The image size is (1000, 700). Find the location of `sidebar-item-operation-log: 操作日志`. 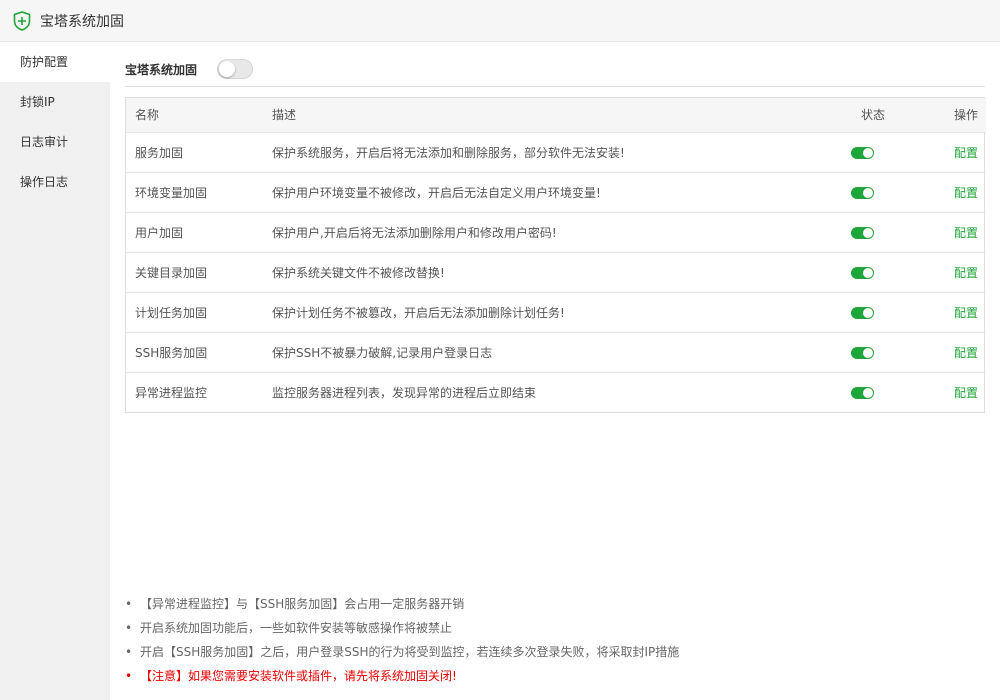

sidebar-item-operation-log: 操作日志 is located at coordinates (55, 182).